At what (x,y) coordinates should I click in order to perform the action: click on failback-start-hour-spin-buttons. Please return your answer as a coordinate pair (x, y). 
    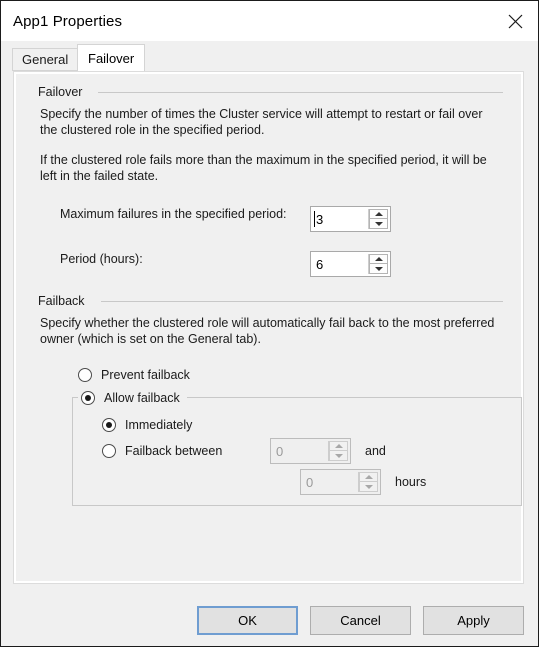
    Looking at the image, I should click on (338, 451).